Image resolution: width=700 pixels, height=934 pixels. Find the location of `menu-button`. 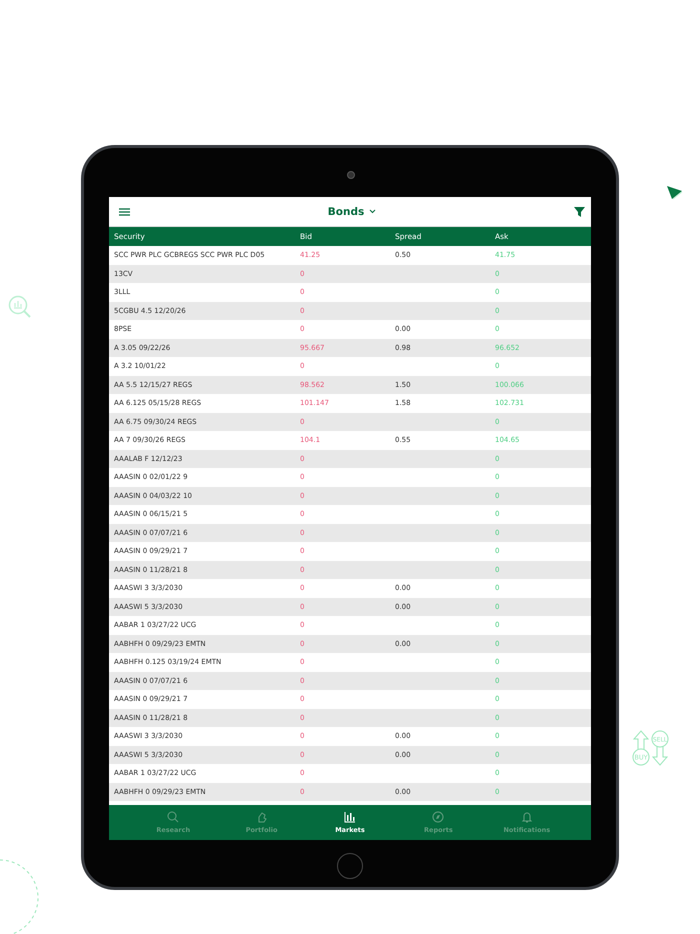

menu-button is located at coordinates (124, 212).